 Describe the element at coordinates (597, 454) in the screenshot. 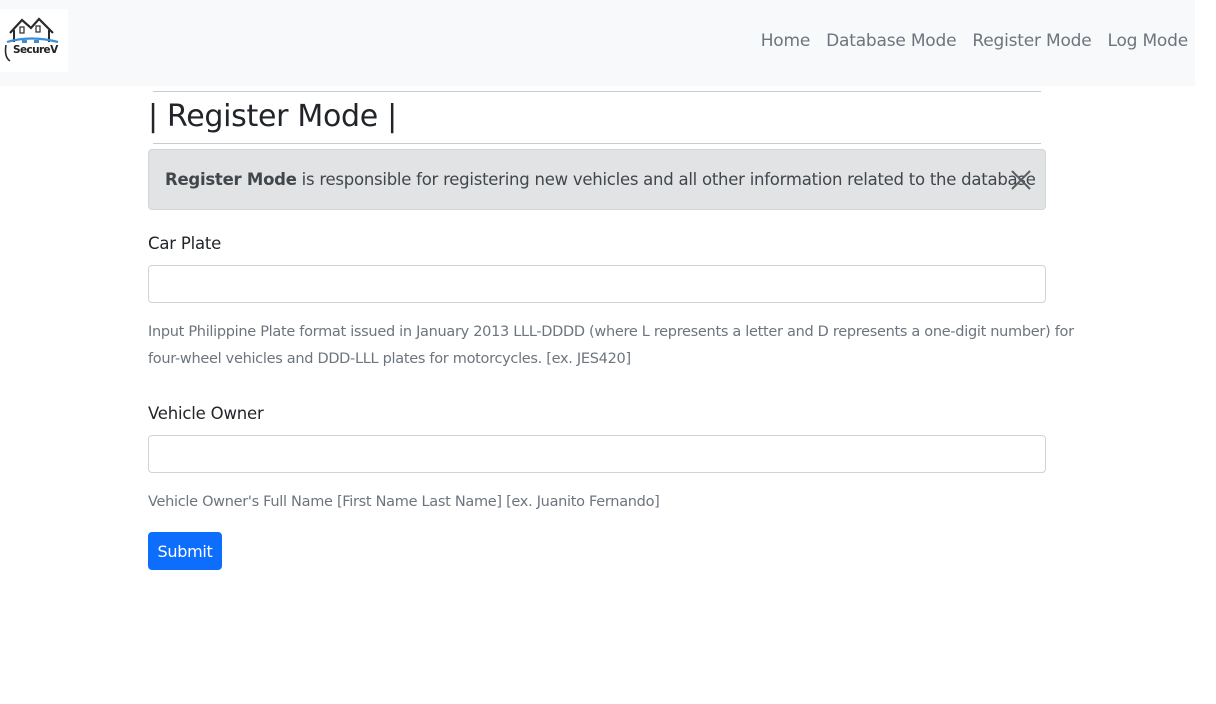

I see `vehicle-owner-input` at that location.